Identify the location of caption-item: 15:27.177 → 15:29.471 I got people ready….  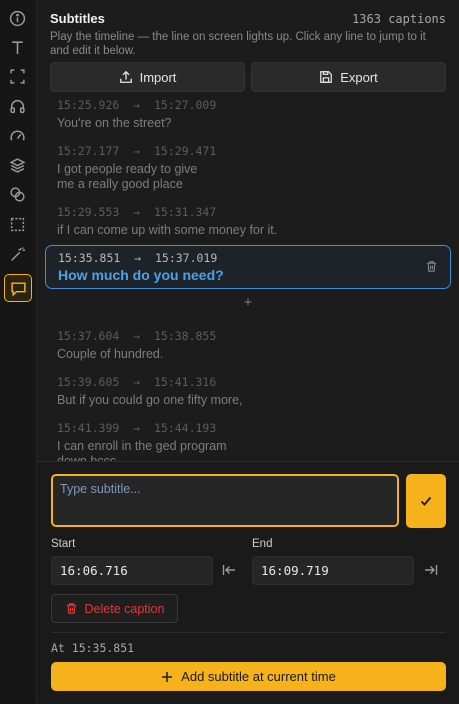
(247, 168).